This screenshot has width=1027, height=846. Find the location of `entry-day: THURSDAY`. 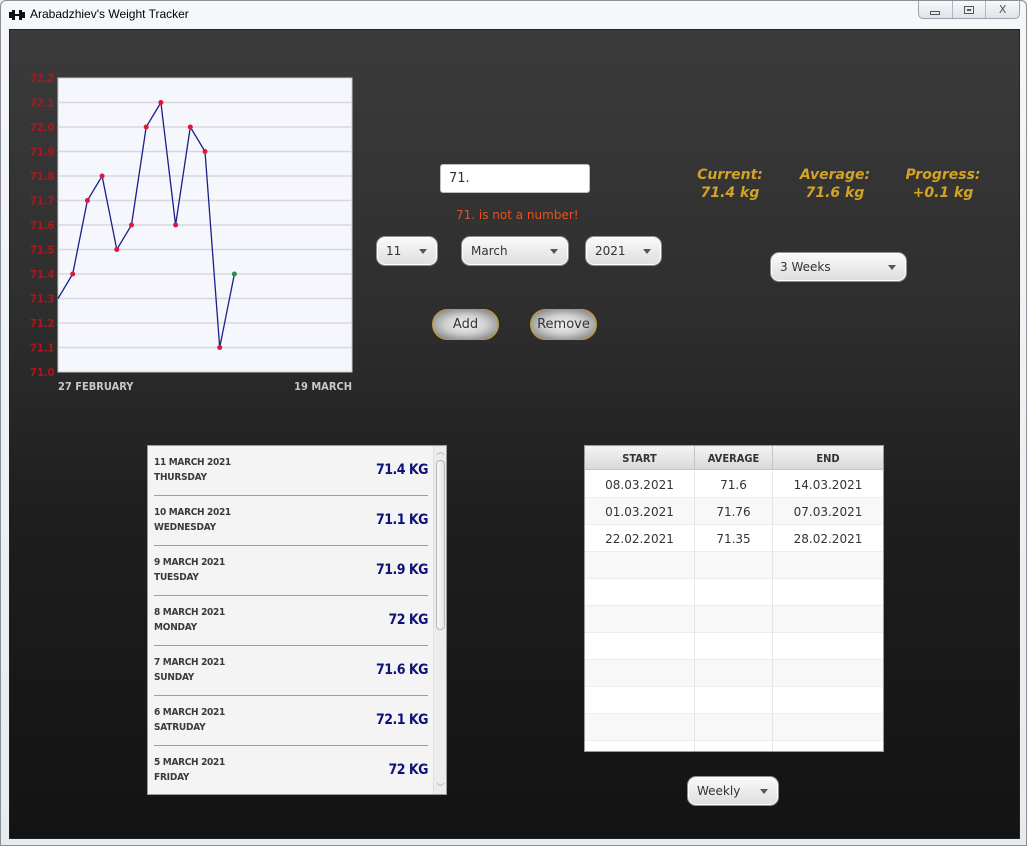

entry-day: THURSDAY is located at coordinates (180, 477).